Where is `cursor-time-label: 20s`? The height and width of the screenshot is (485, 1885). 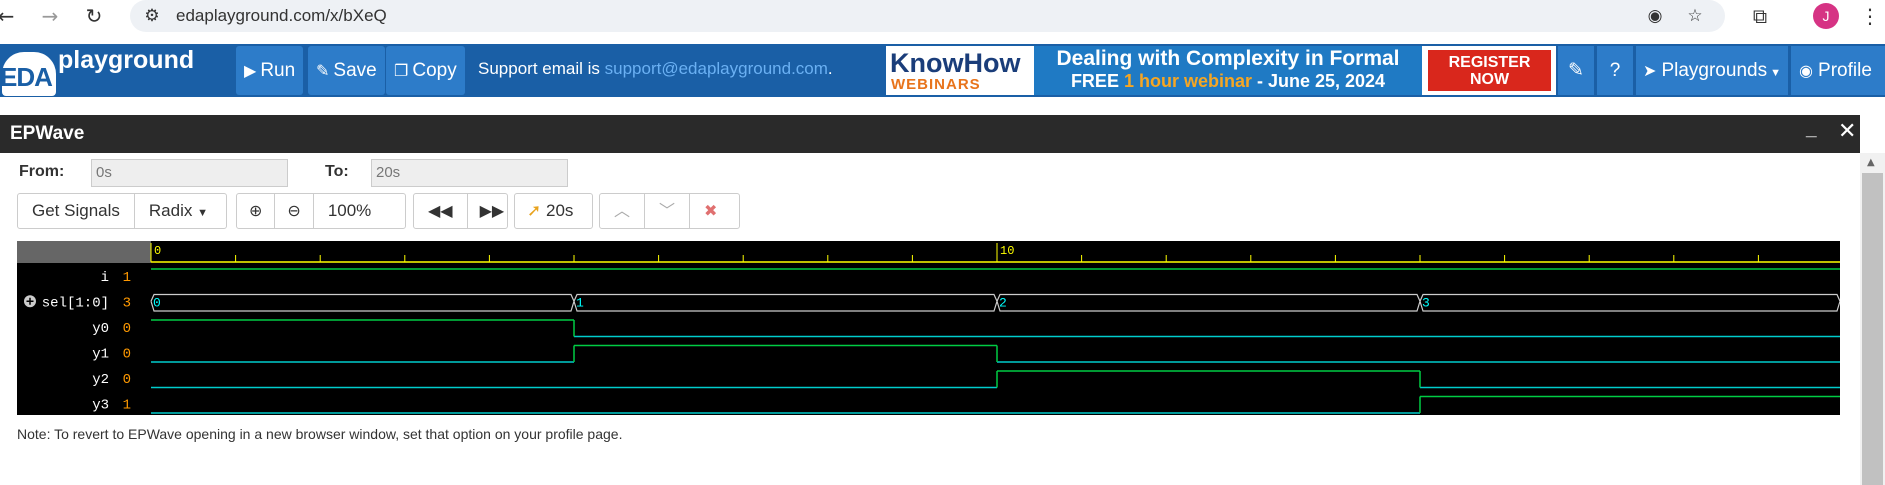 cursor-time-label: 20s is located at coordinates (559, 210).